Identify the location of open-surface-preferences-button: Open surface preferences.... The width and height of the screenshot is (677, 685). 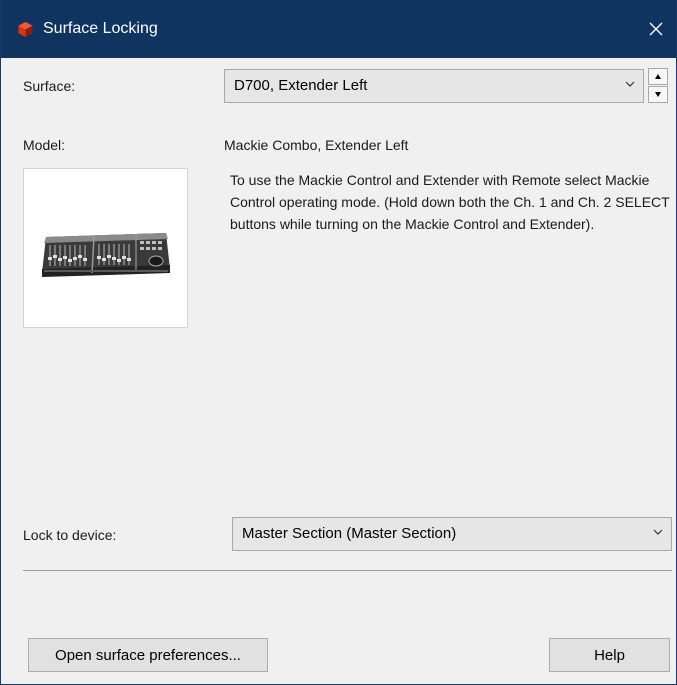
(148, 655).